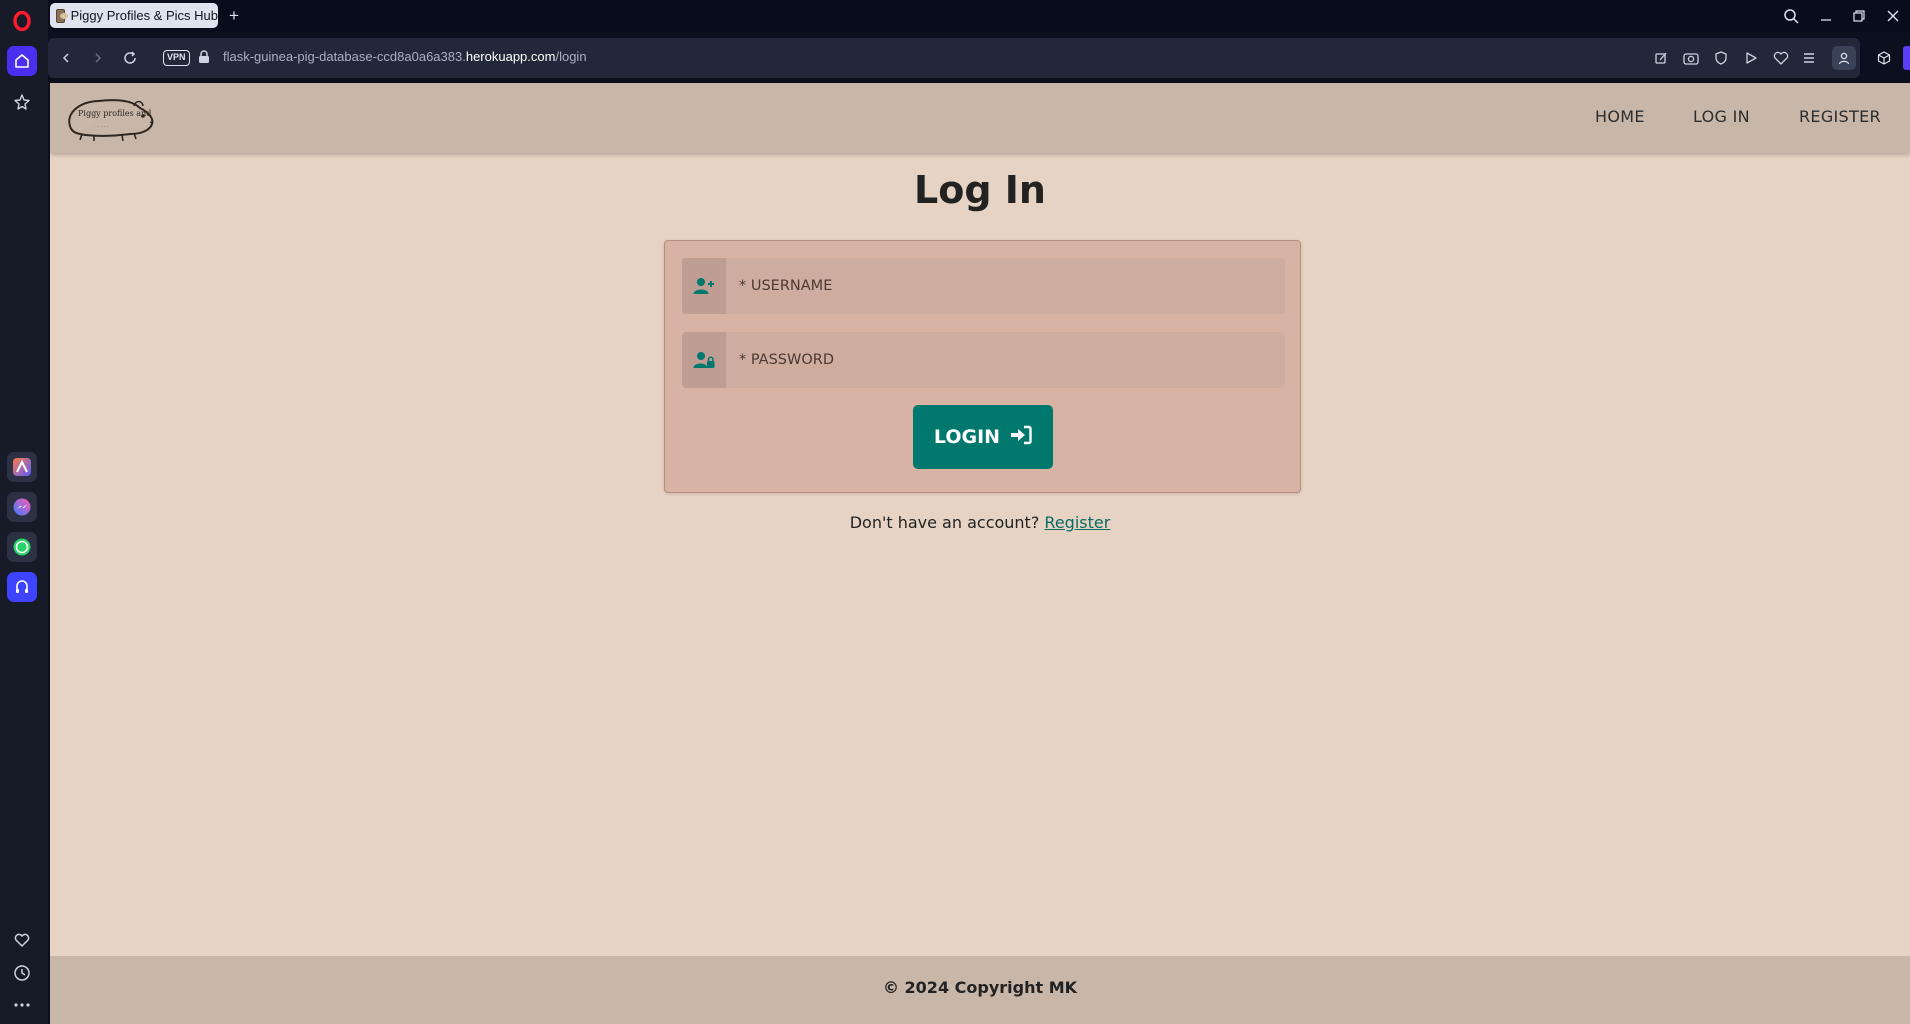  I want to click on url-domain: herokuapp.com, so click(510, 56).